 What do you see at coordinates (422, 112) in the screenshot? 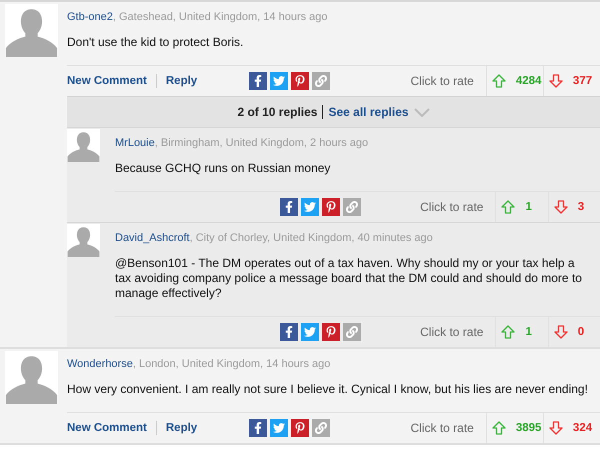
I see `chevron-down-icon` at bounding box center [422, 112].